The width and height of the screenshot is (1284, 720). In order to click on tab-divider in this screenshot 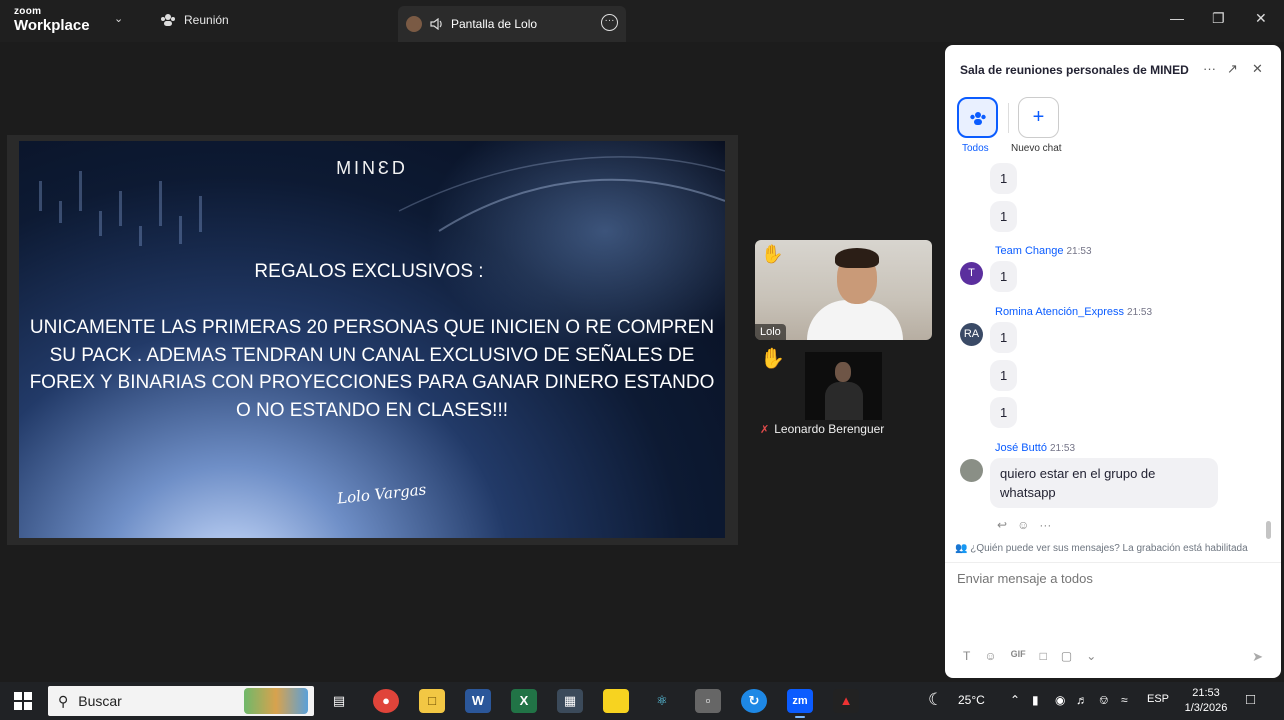, I will do `click(1008, 118)`.